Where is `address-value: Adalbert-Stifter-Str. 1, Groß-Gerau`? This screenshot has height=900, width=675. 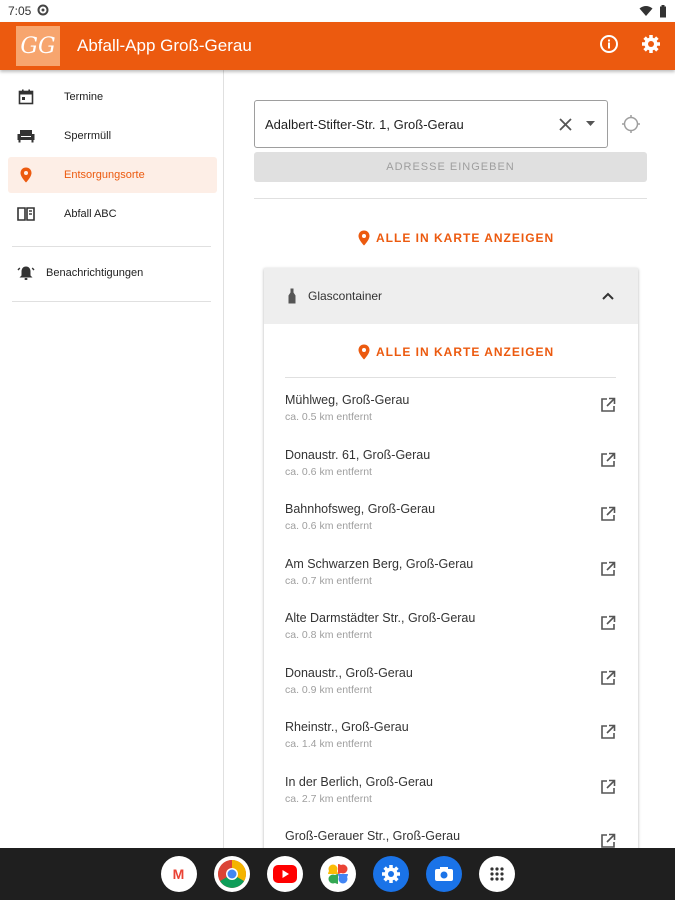 address-value: Adalbert-Stifter-Str. 1, Groß-Gerau is located at coordinates (364, 124).